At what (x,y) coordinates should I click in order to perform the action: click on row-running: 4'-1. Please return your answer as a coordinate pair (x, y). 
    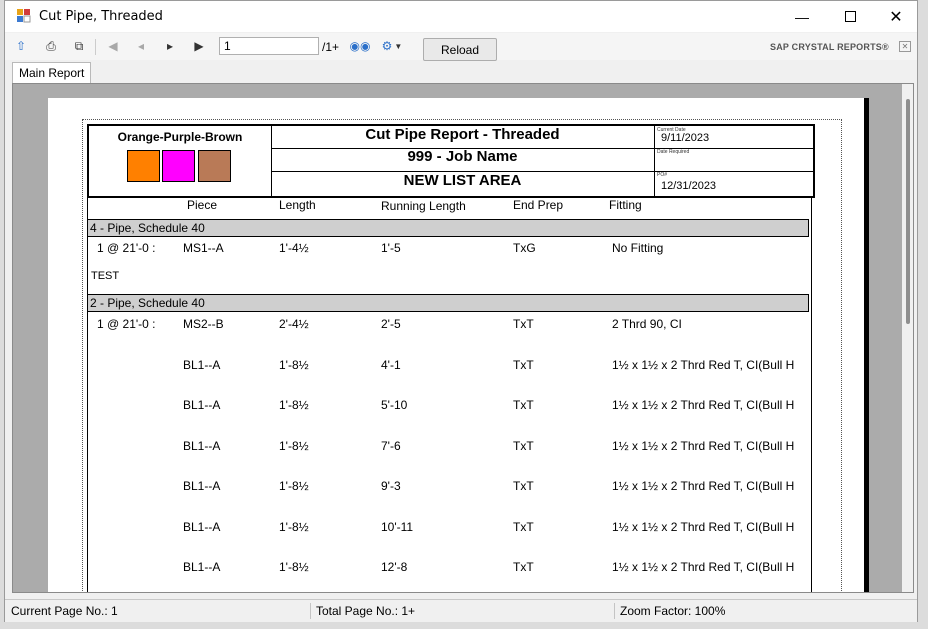
    Looking at the image, I should click on (391, 364).